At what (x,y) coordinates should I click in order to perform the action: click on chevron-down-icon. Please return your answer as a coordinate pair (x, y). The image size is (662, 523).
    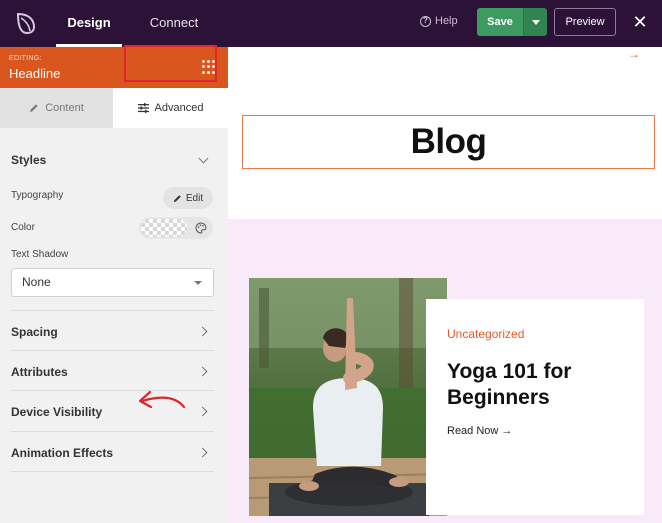
    Looking at the image, I should click on (203, 158).